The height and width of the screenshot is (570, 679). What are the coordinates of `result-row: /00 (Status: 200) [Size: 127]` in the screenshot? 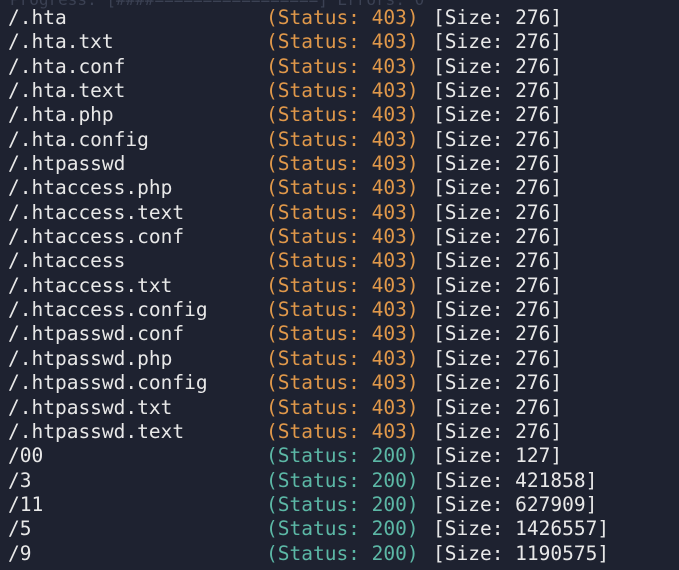 It's located at (339, 456).